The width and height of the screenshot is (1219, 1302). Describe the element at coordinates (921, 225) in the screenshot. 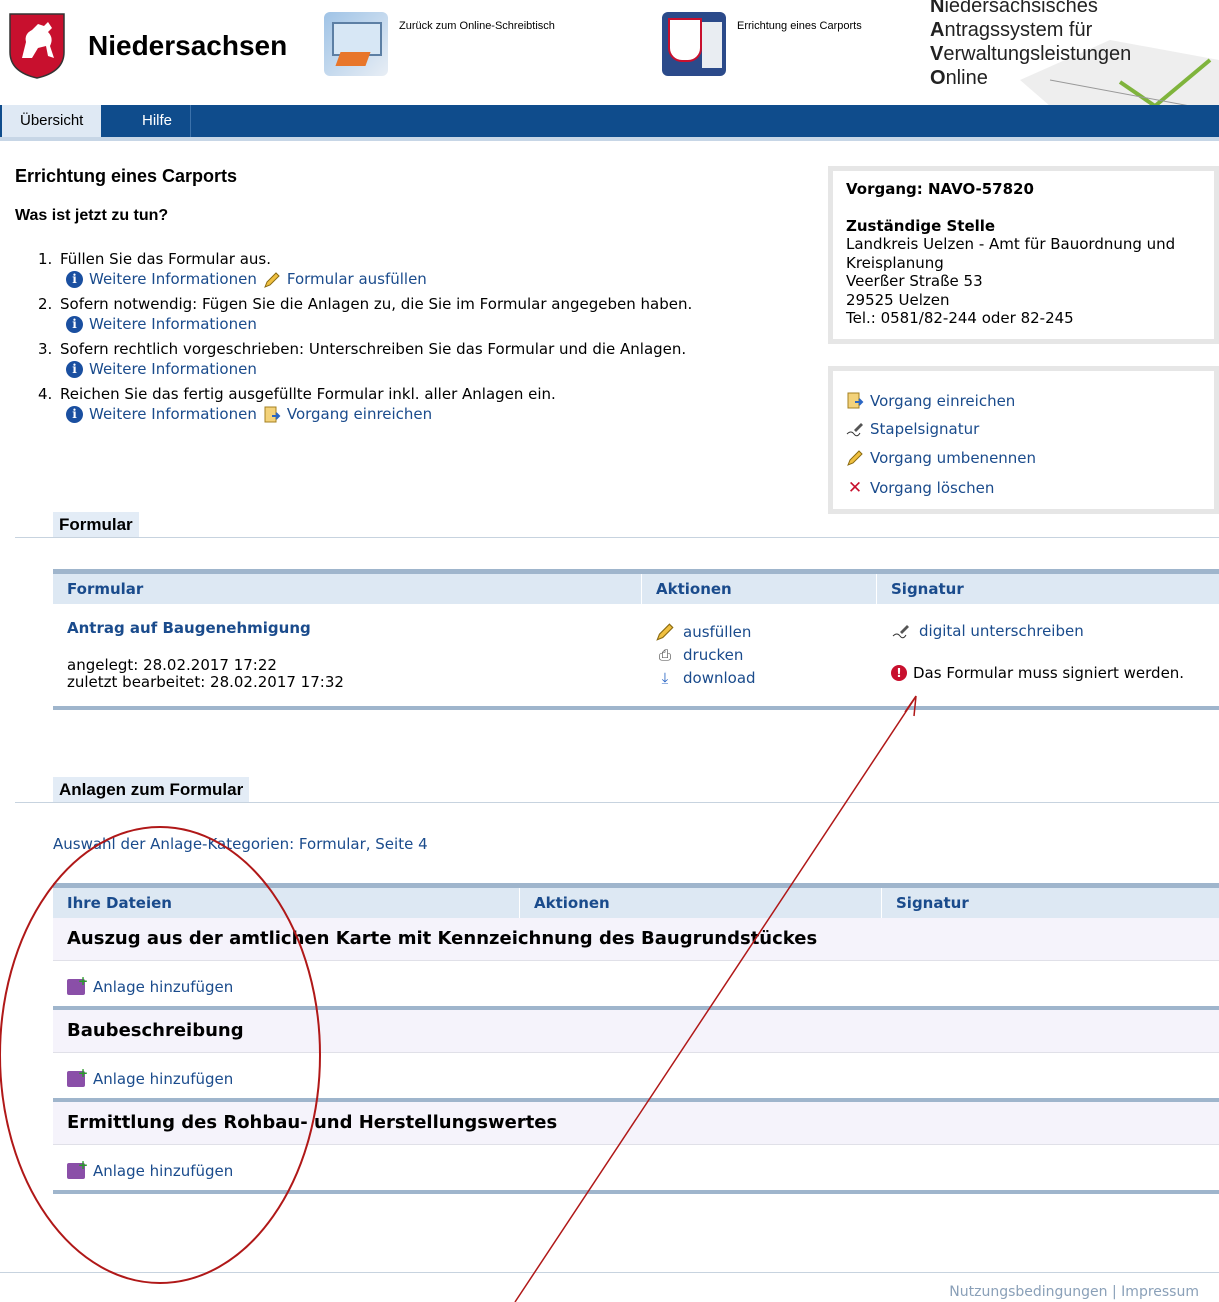

I see `office-heading: Zuständige Stelle` at that location.